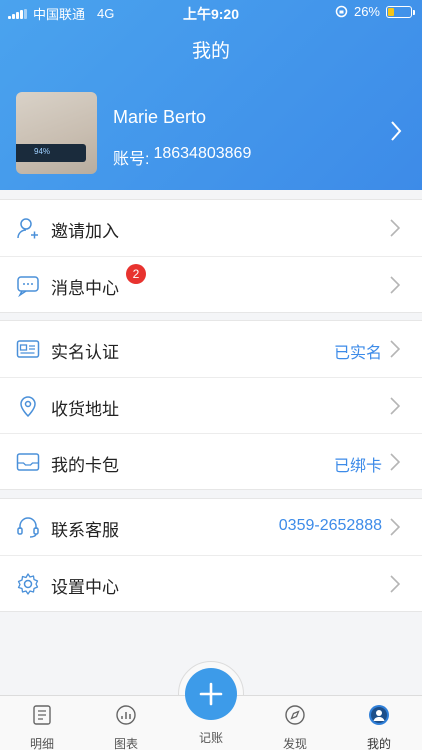  What do you see at coordinates (294, 743) in the screenshot?
I see `tab-label: 发现` at bounding box center [294, 743].